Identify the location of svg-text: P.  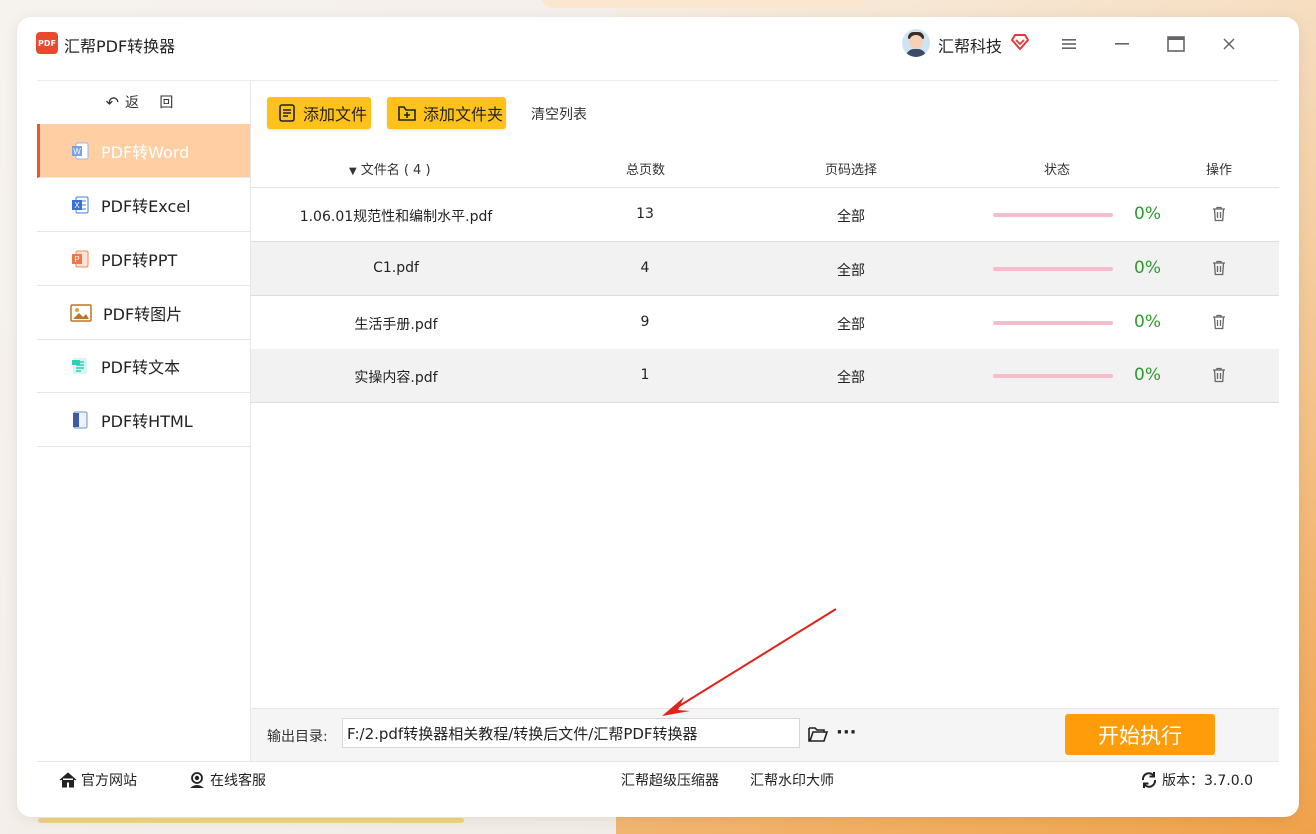
(76, 259).